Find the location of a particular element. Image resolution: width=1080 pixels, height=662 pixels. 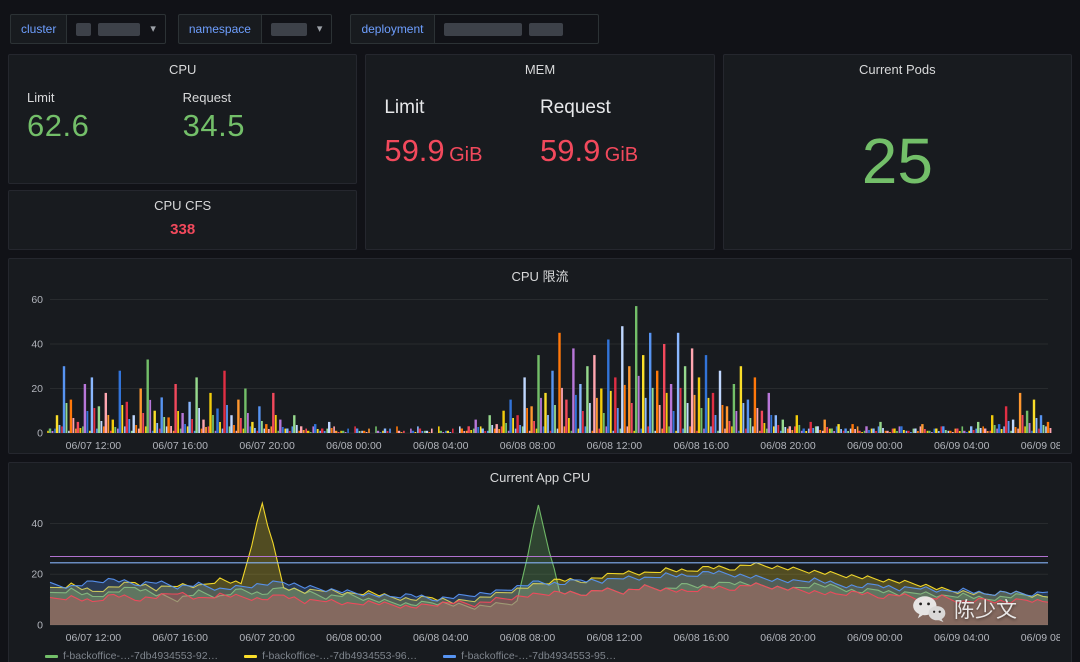

mem-limit-label: Limit is located at coordinates (404, 107).